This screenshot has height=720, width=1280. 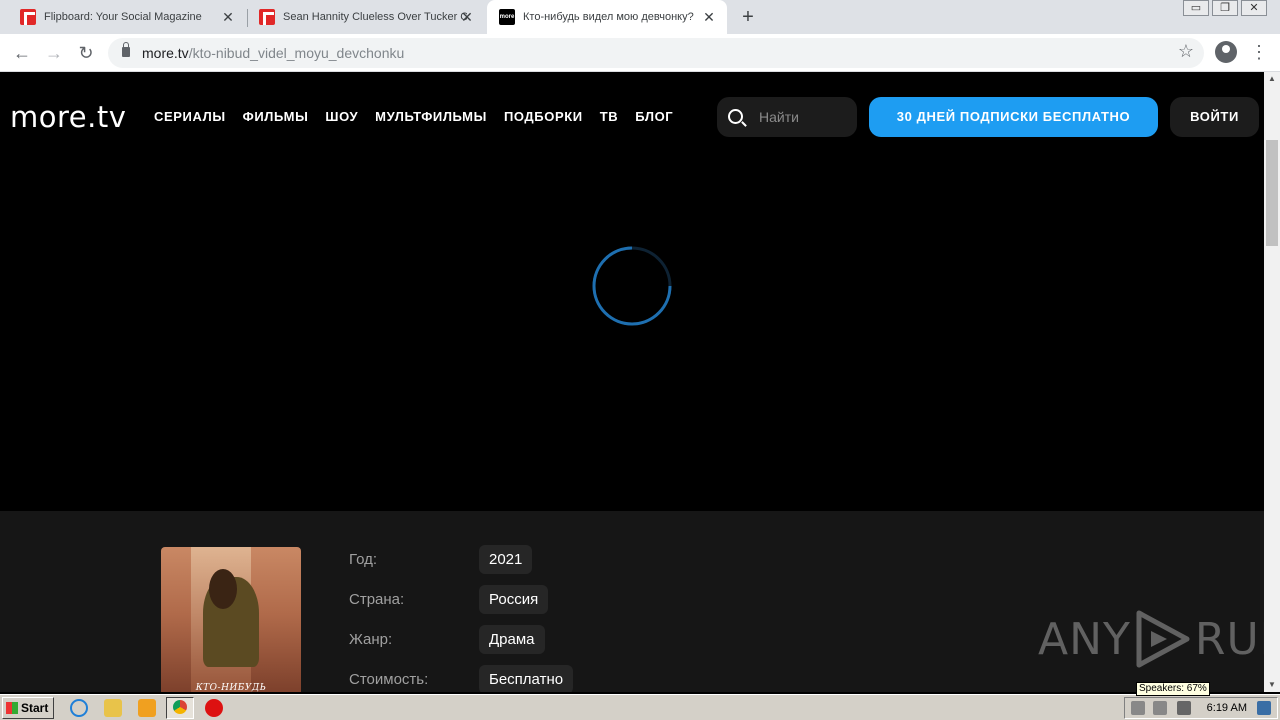 I want to click on chrome-menu-icon: ⋮, so click(x=1259, y=52).